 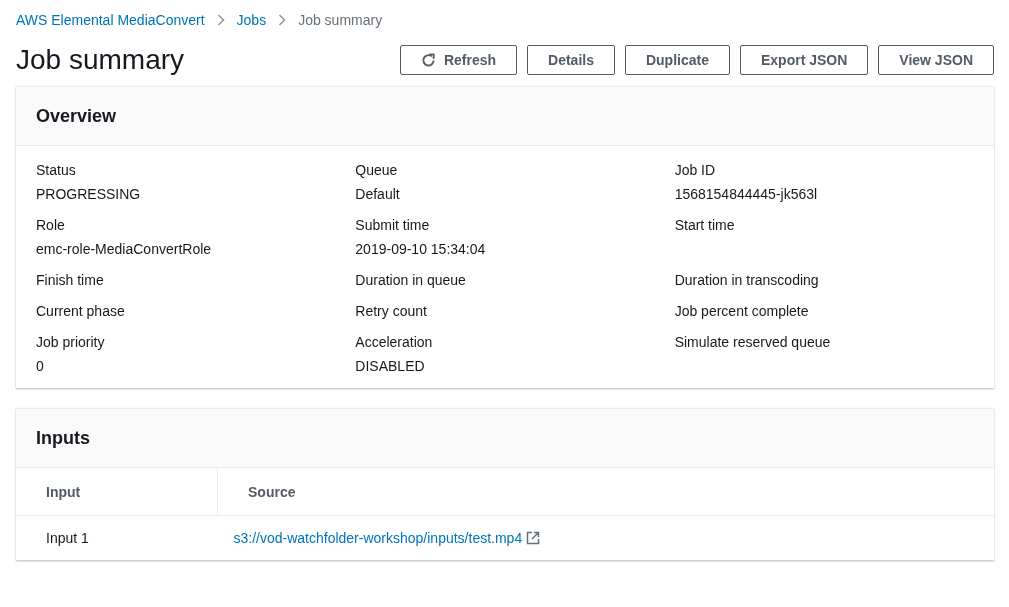 I want to click on field-value: PROGRESSING, so click(x=89, y=194).